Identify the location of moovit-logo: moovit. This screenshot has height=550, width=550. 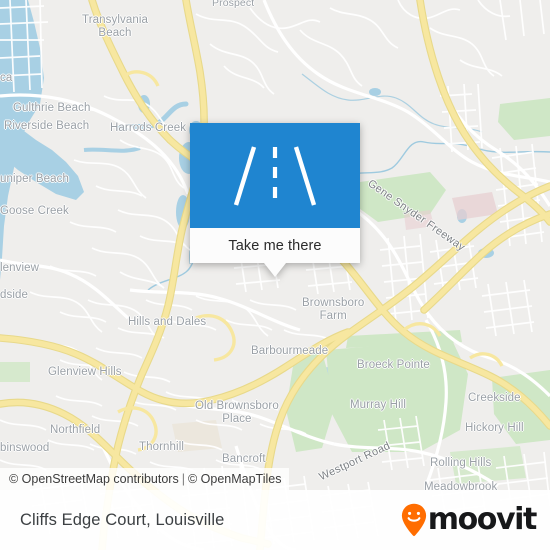
(469, 519).